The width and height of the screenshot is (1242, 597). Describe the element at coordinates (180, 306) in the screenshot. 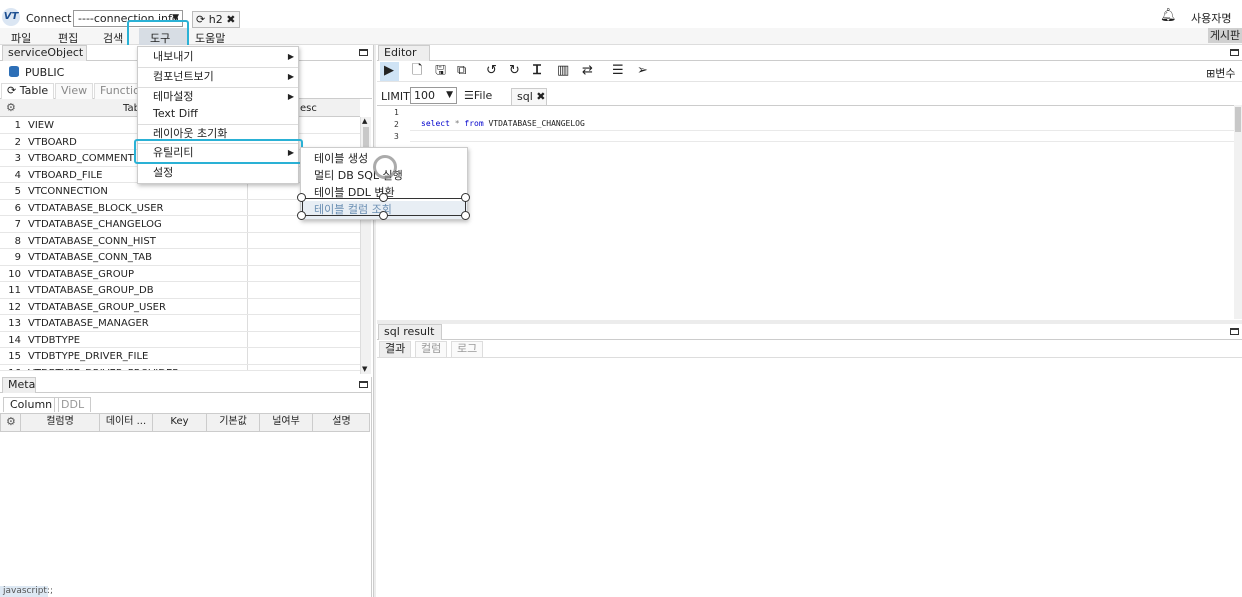

I see `table-row: 12 VTDATABASE_GROUP_USER` at that location.